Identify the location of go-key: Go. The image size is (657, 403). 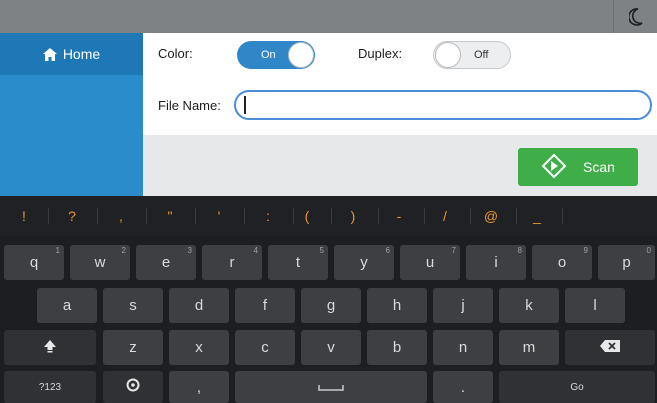
(577, 387).